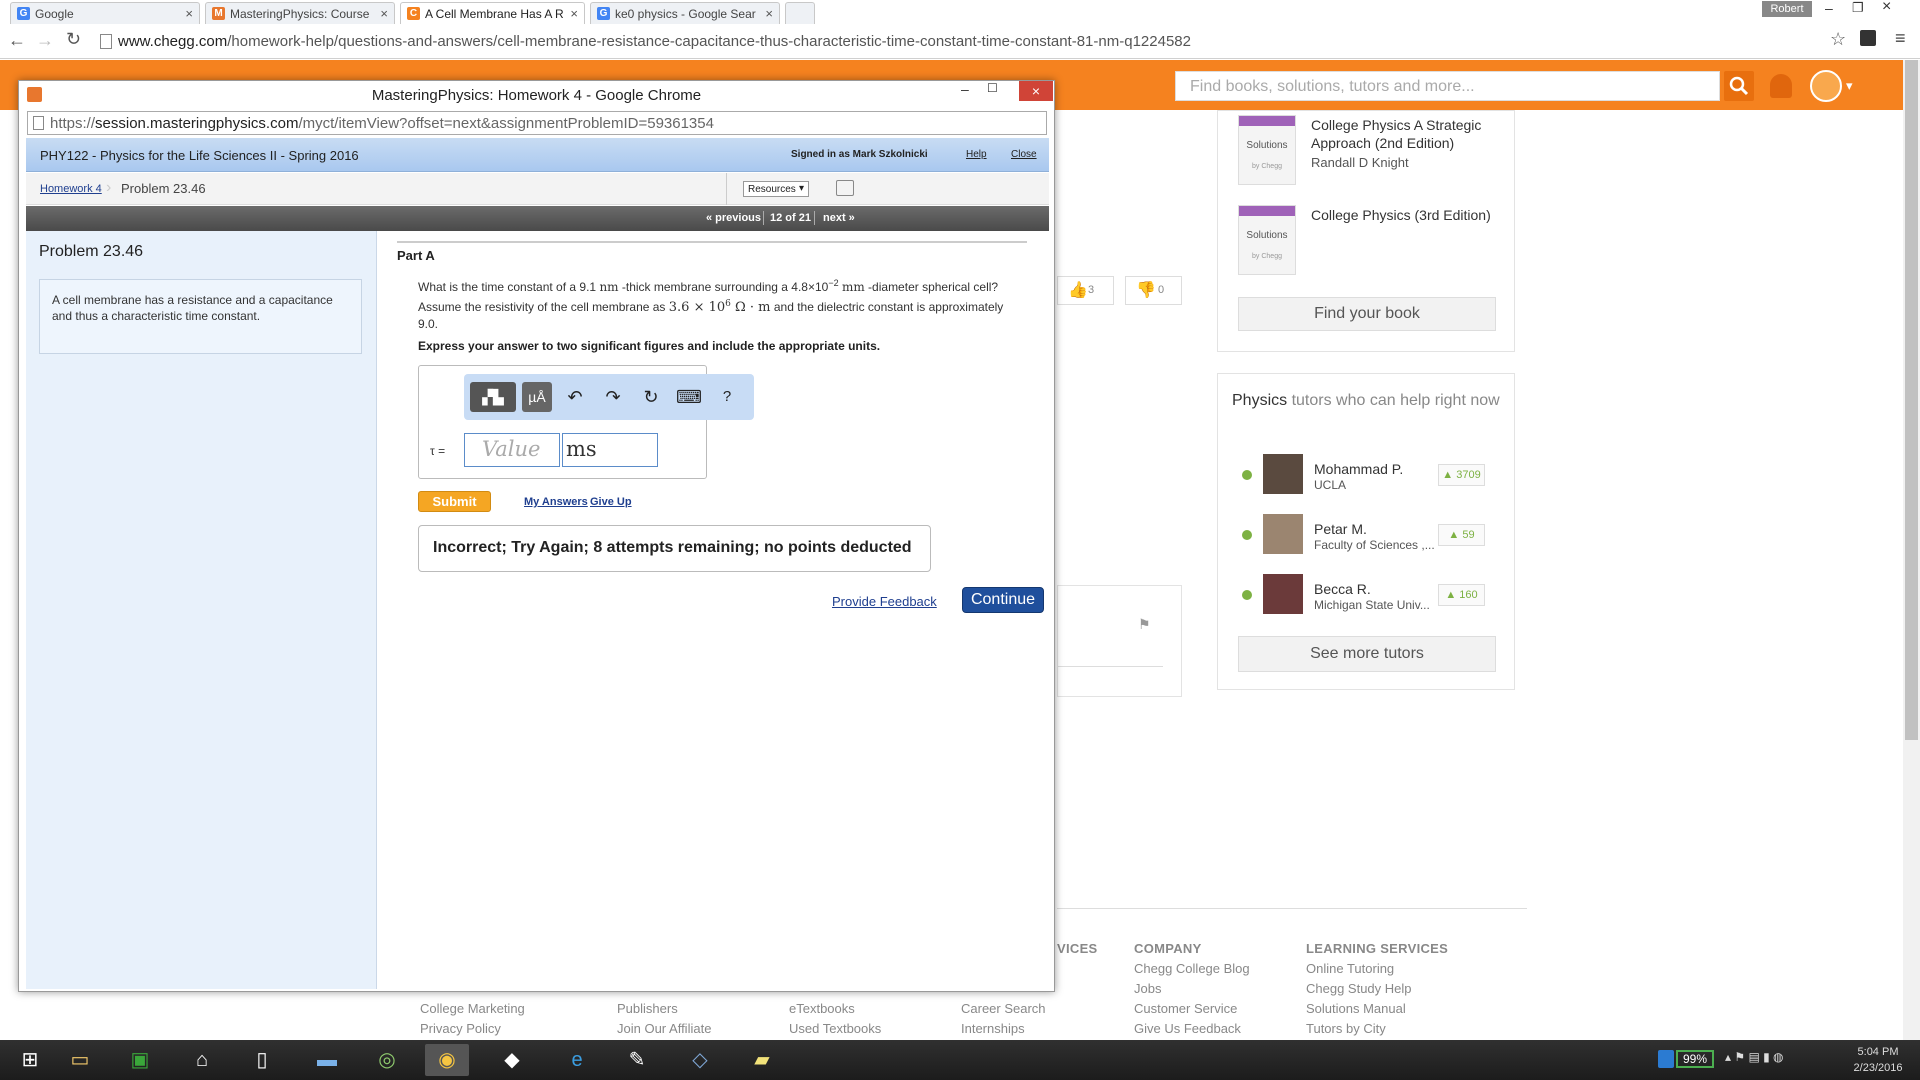 The height and width of the screenshot is (1080, 1920). I want to click on tab-masteringphysics: M MasteringPhysics: Course ×, so click(300, 13).